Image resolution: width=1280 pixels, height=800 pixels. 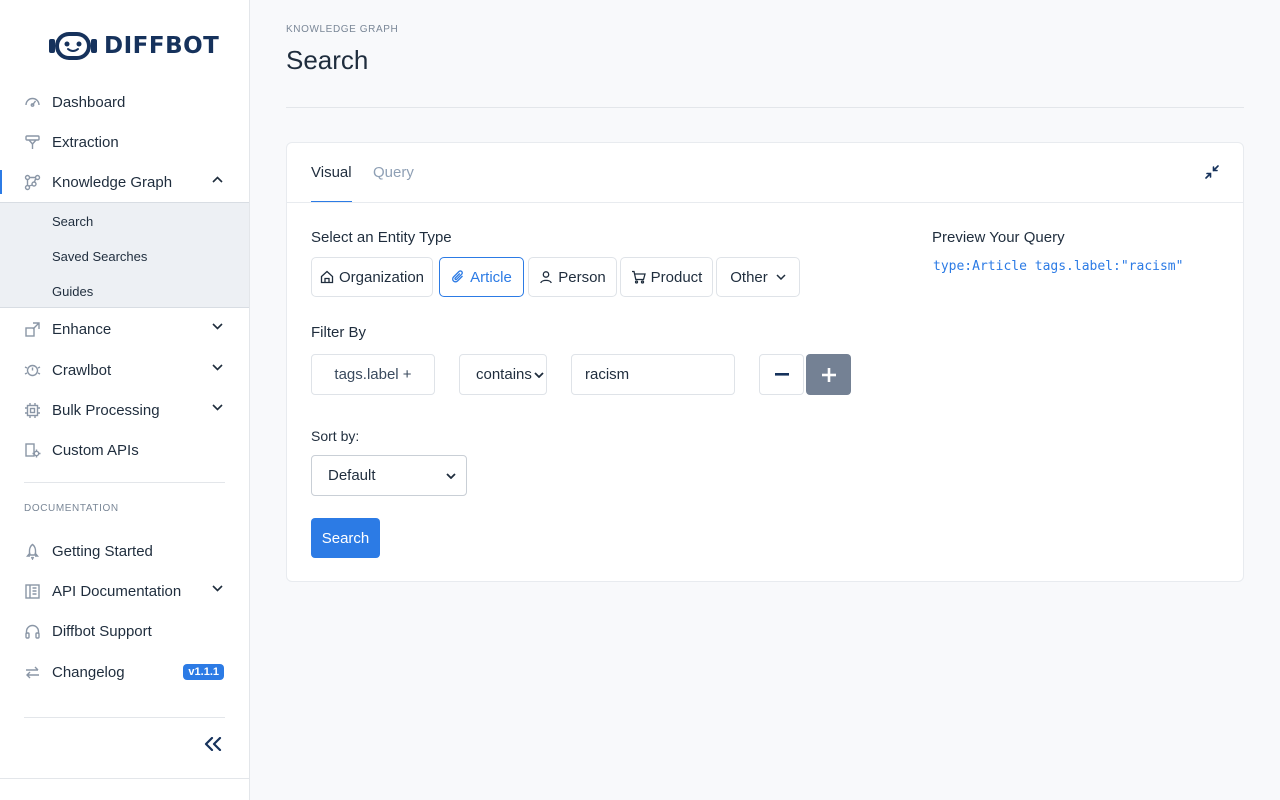 What do you see at coordinates (546, 277) in the screenshot?
I see `user-icon` at bounding box center [546, 277].